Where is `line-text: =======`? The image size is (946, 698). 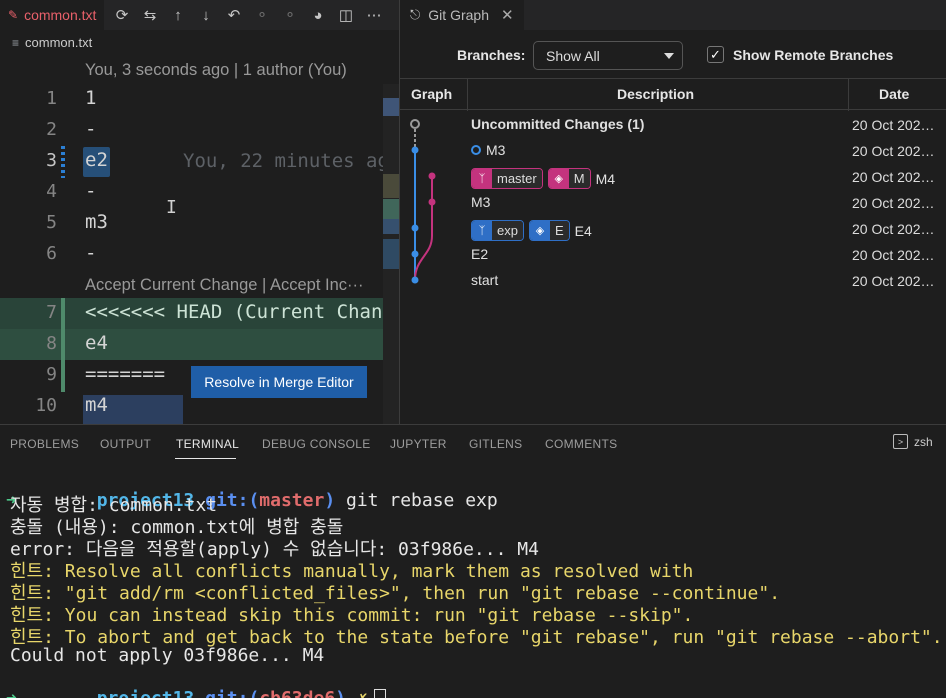 line-text: ======= is located at coordinates (125, 374).